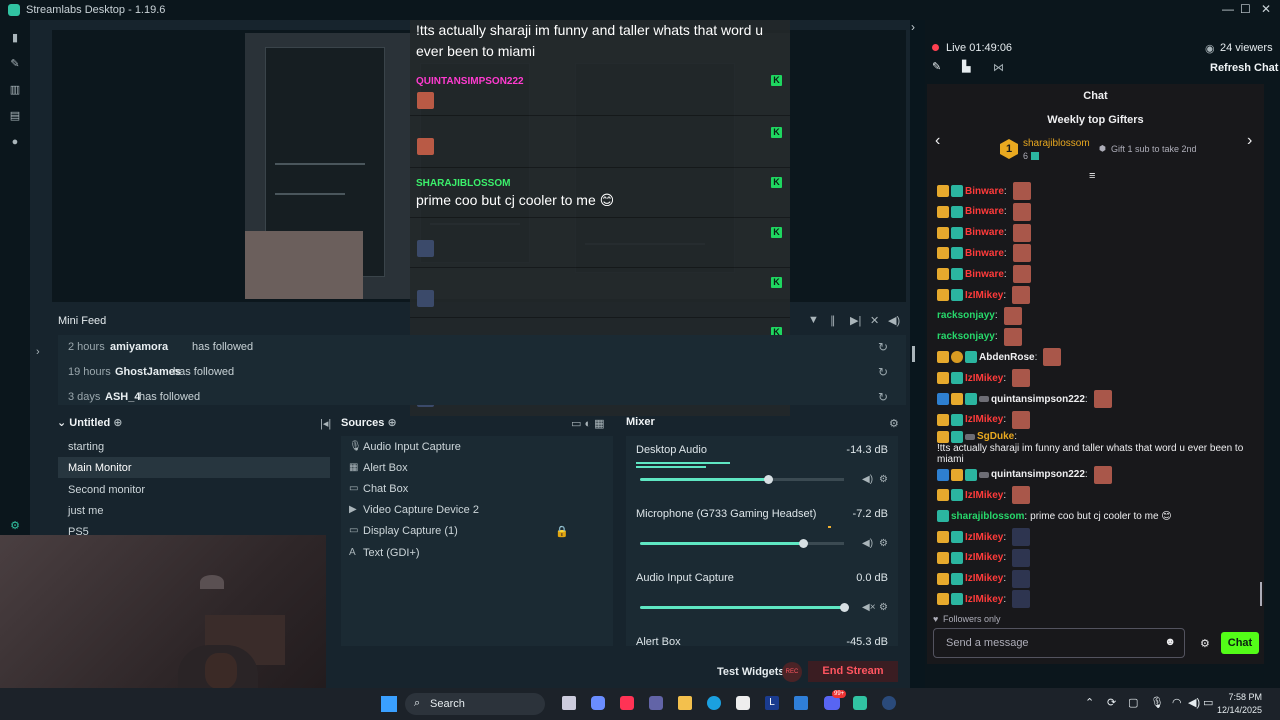 Image resolution: width=1280 pixels, height=720 pixels. What do you see at coordinates (325, 423) in the screenshot?
I see `scene-transition-icon: |◂|` at bounding box center [325, 423].